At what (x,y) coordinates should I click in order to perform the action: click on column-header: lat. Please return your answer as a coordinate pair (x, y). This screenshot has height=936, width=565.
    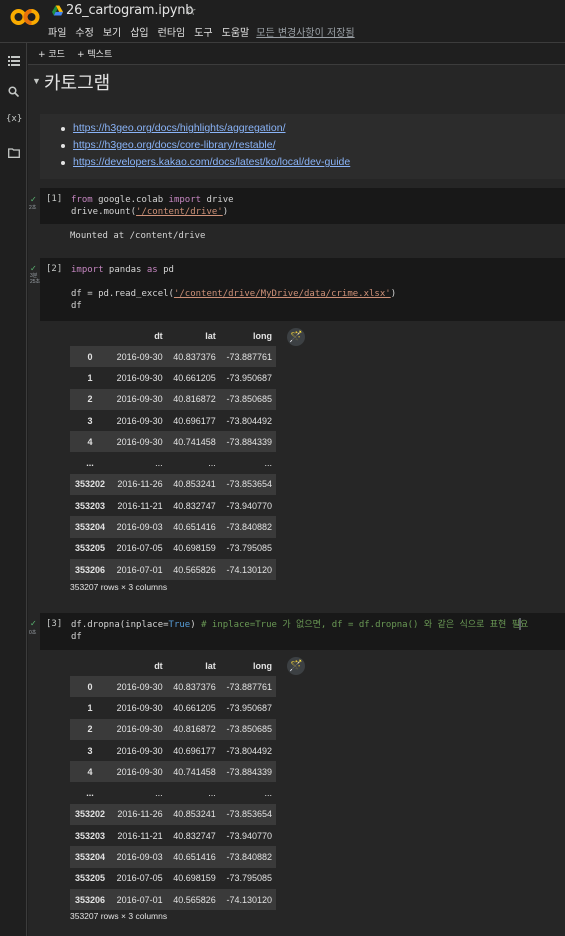
    Looking at the image, I should click on (210, 336).